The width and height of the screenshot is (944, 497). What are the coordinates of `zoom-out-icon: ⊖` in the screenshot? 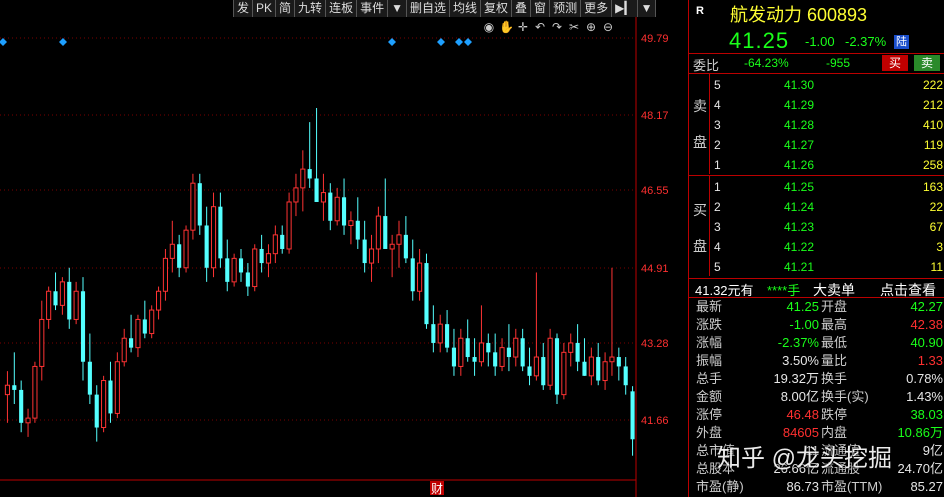 It's located at (608, 27).